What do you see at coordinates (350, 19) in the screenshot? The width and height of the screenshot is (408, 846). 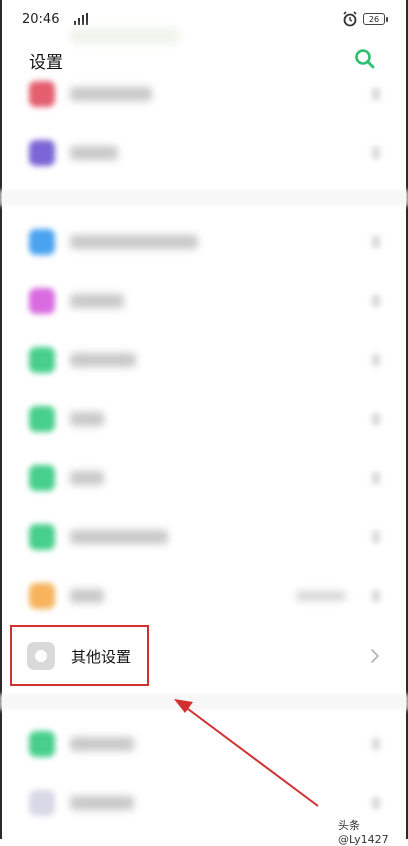 I see `alarm-icon` at bounding box center [350, 19].